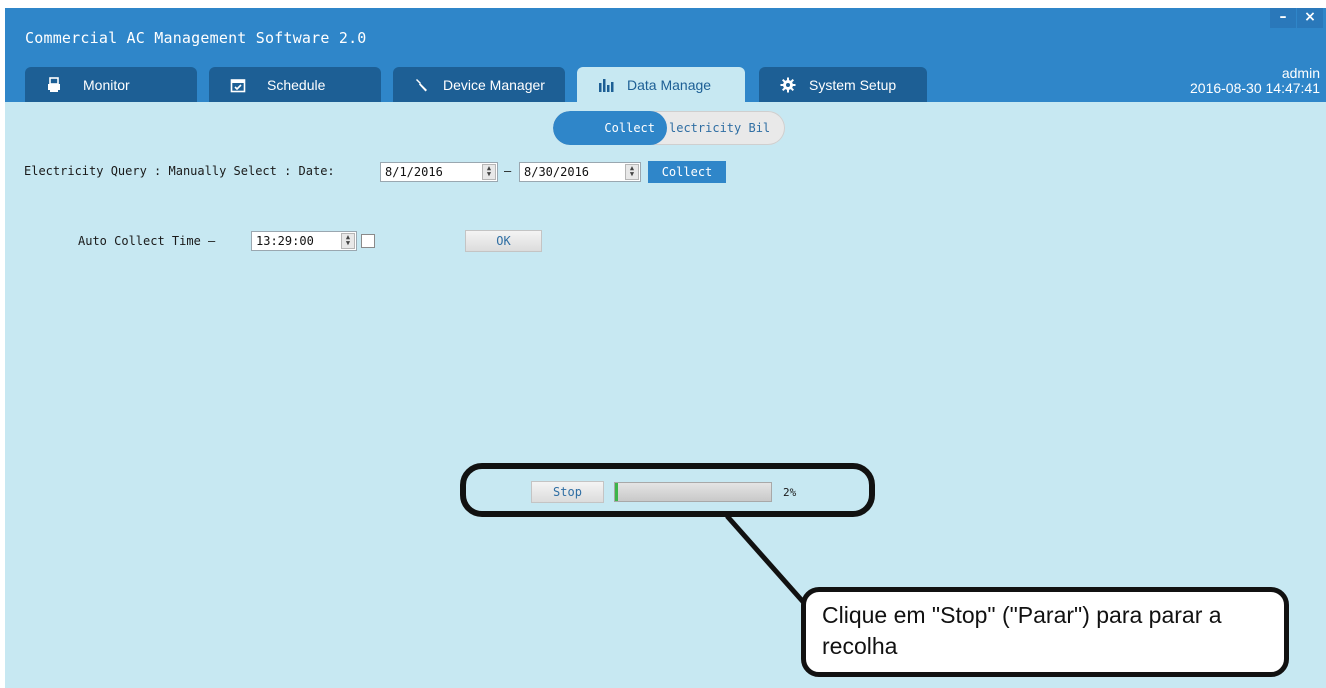 Image resolution: width=1326 pixels, height=688 pixels. Describe the element at coordinates (503, 241) in the screenshot. I see `ok-button: OK` at that location.